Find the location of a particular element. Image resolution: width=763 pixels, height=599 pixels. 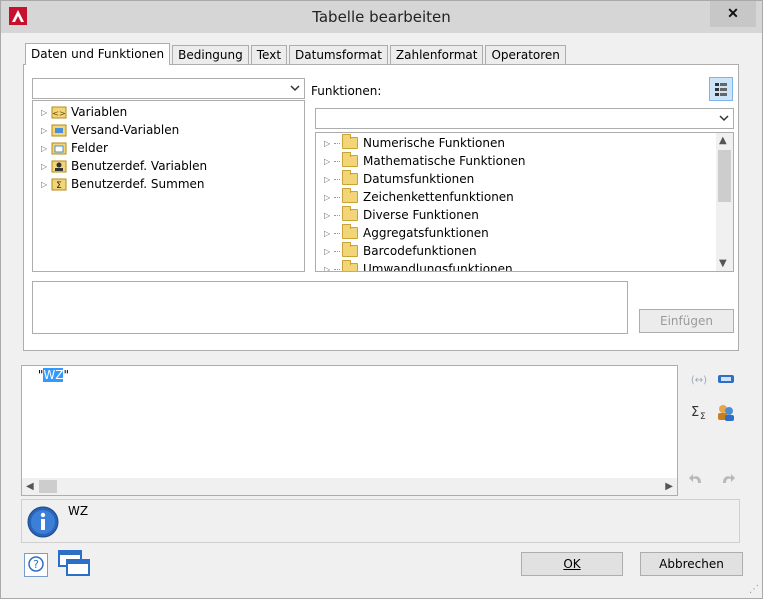

scroll-left-icon: ◀ is located at coordinates (30, 486).